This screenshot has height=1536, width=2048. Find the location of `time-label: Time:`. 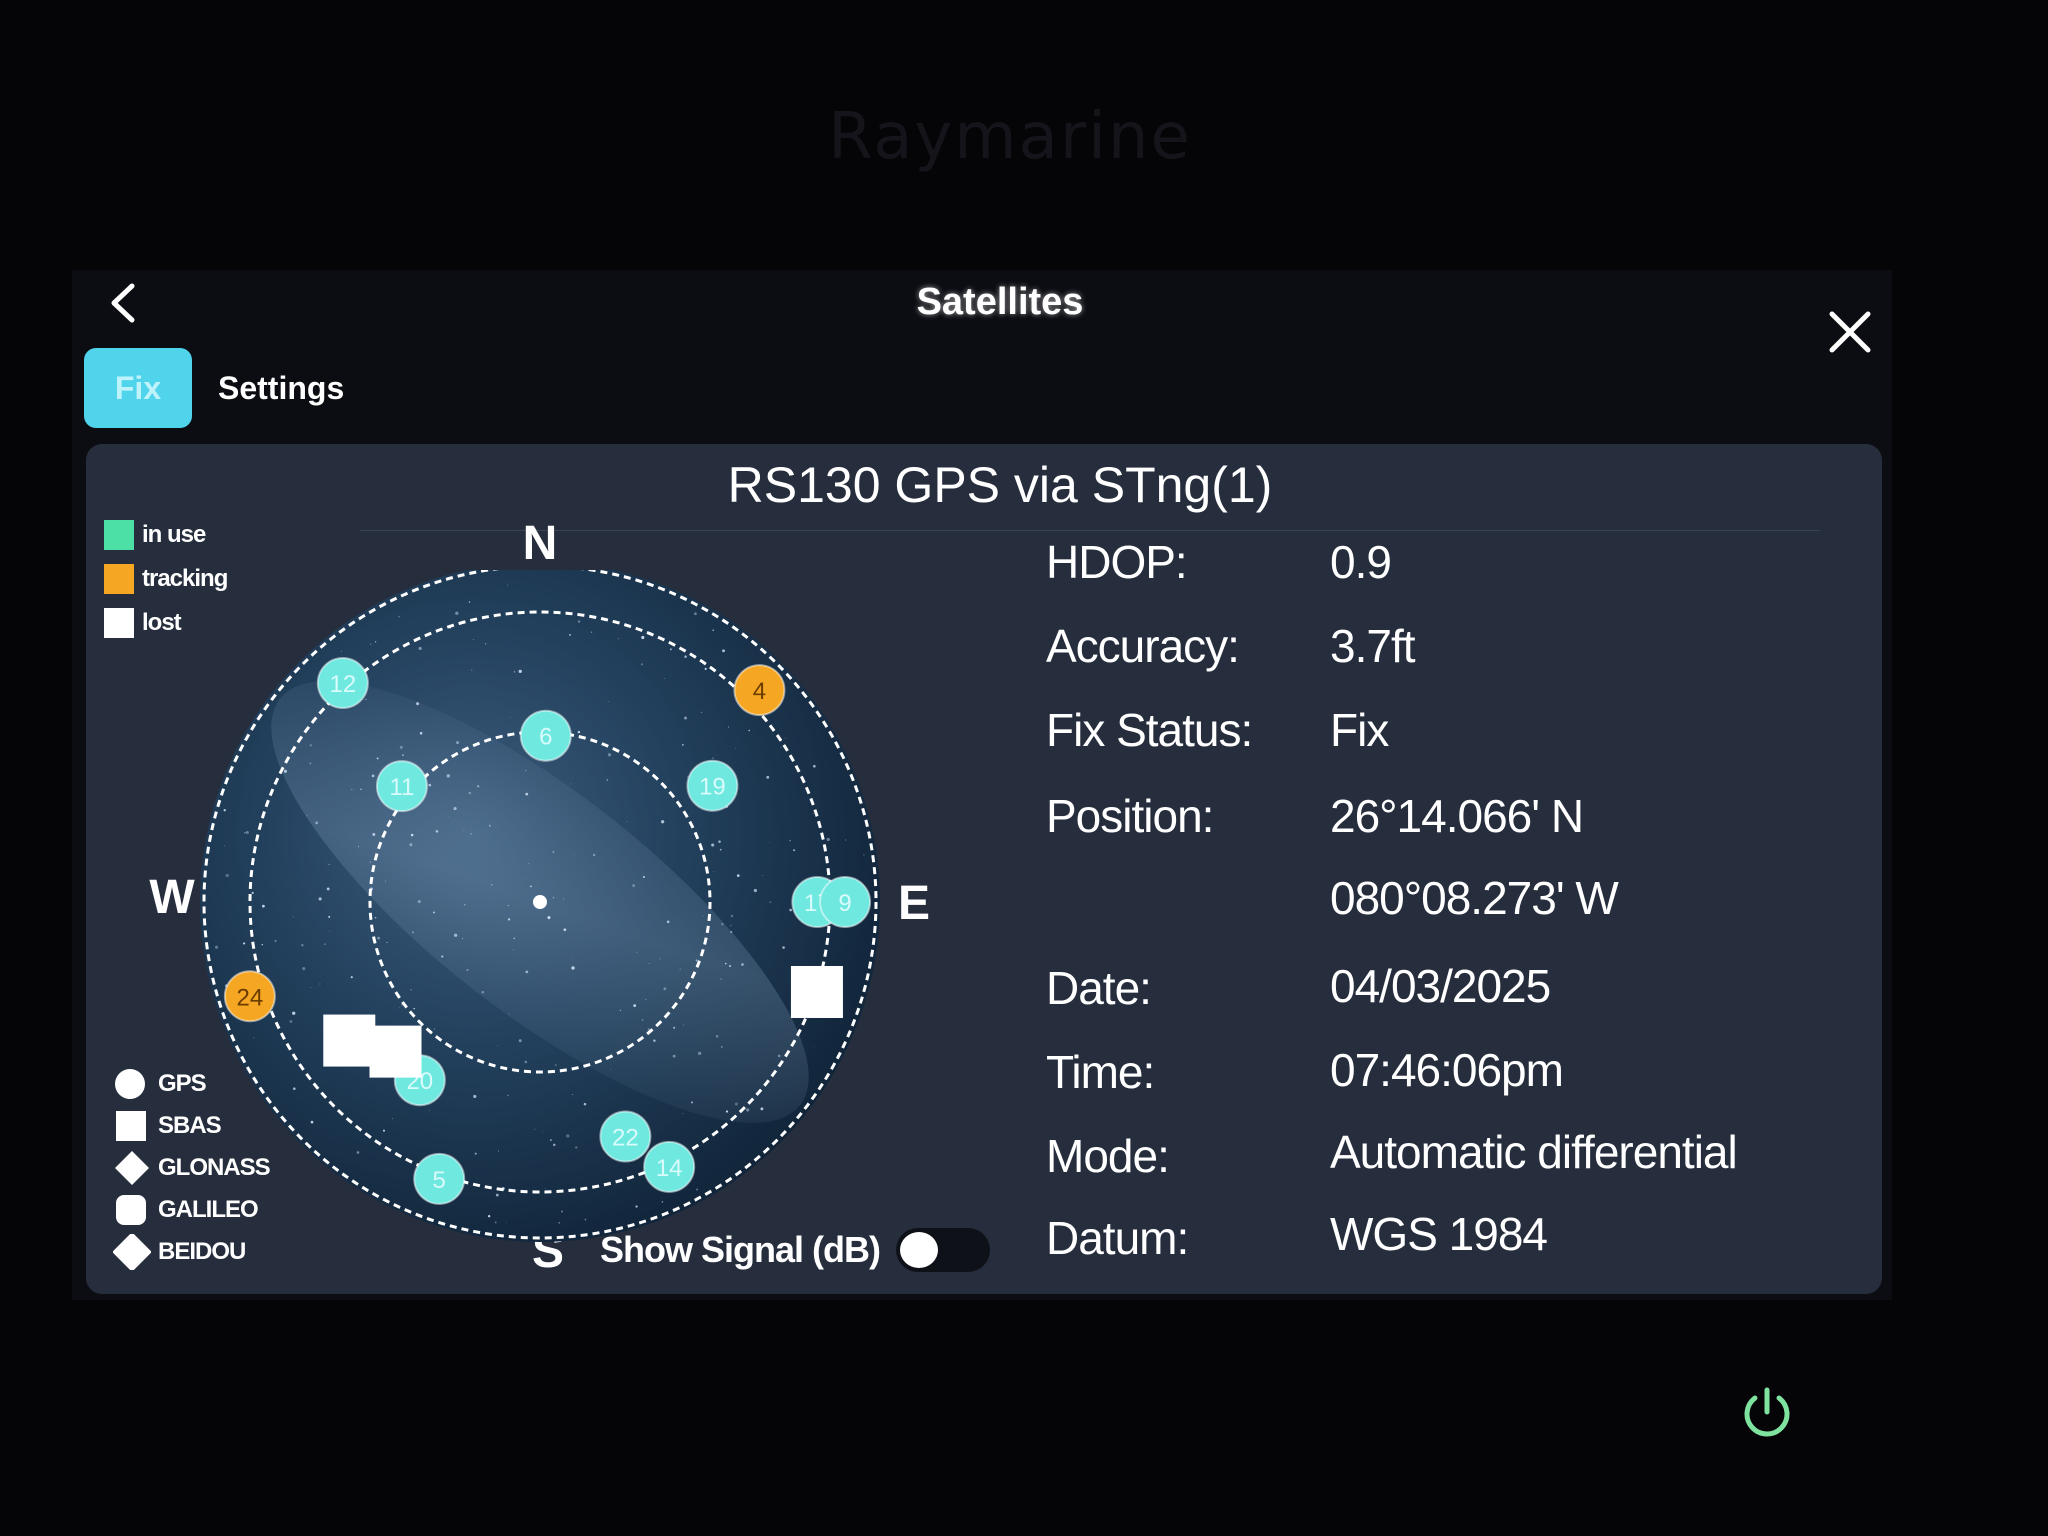

time-label: Time: is located at coordinates (1100, 1072).